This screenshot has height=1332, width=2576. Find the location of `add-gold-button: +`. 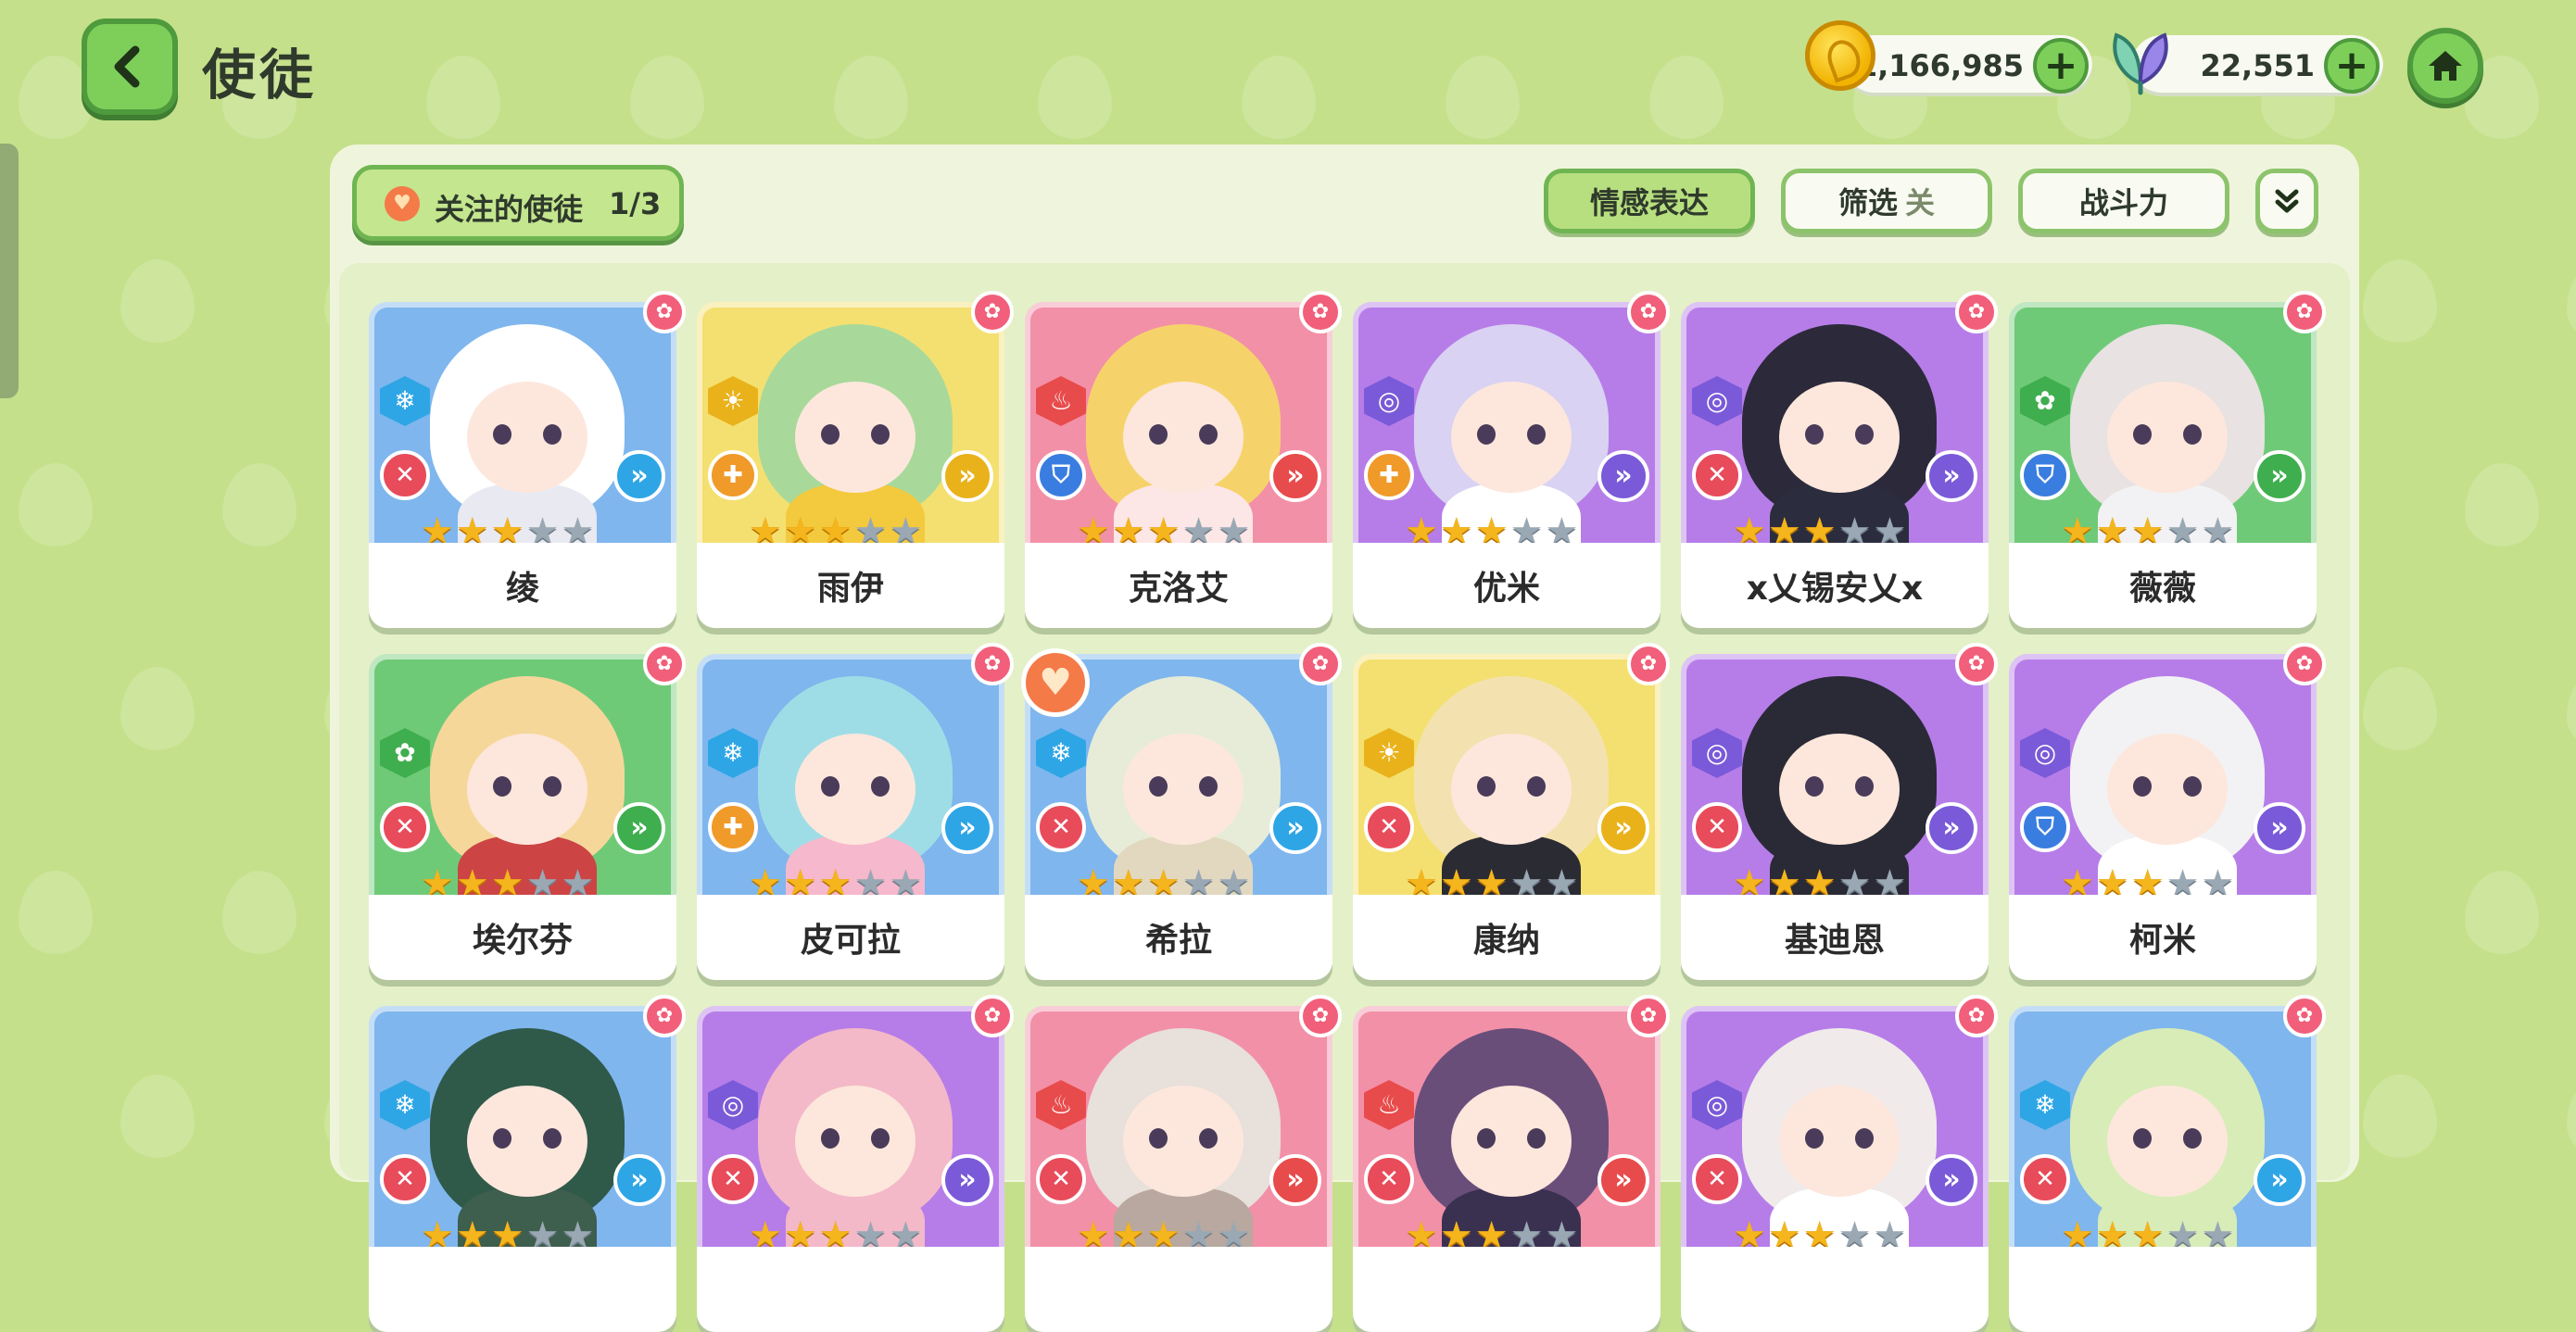

add-gold-button: + is located at coordinates (2061, 66).